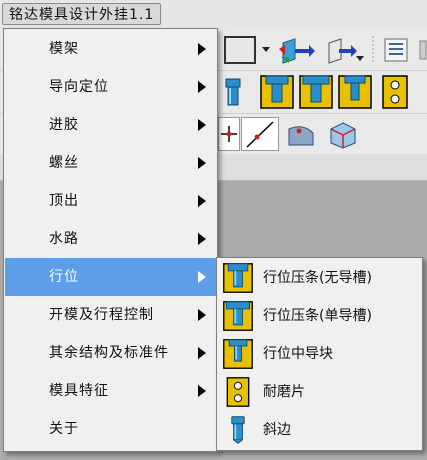 The image size is (427, 460). I want to click on menubar-plugin-title: 铭达模具设计外挂1.1, so click(82, 14).